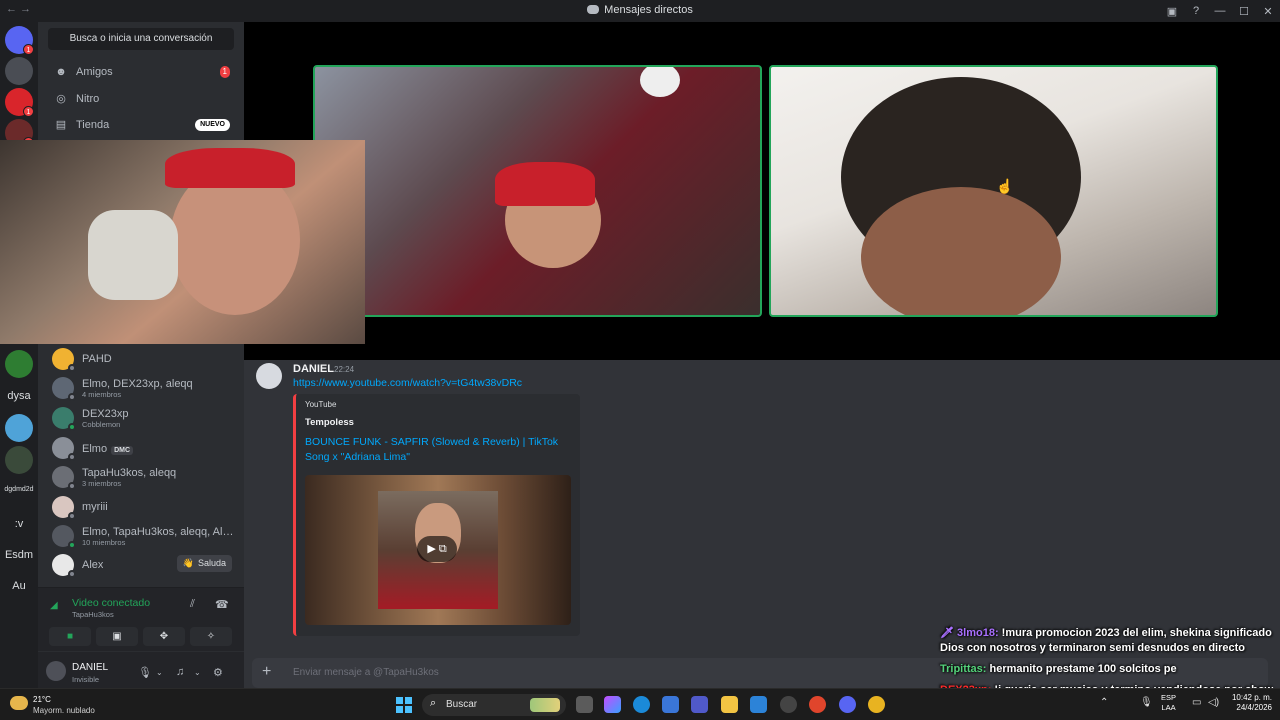 The width and height of the screenshot is (1280, 720). What do you see at coordinates (90, 667) in the screenshot?
I see `user-name: DANIEL` at bounding box center [90, 667].